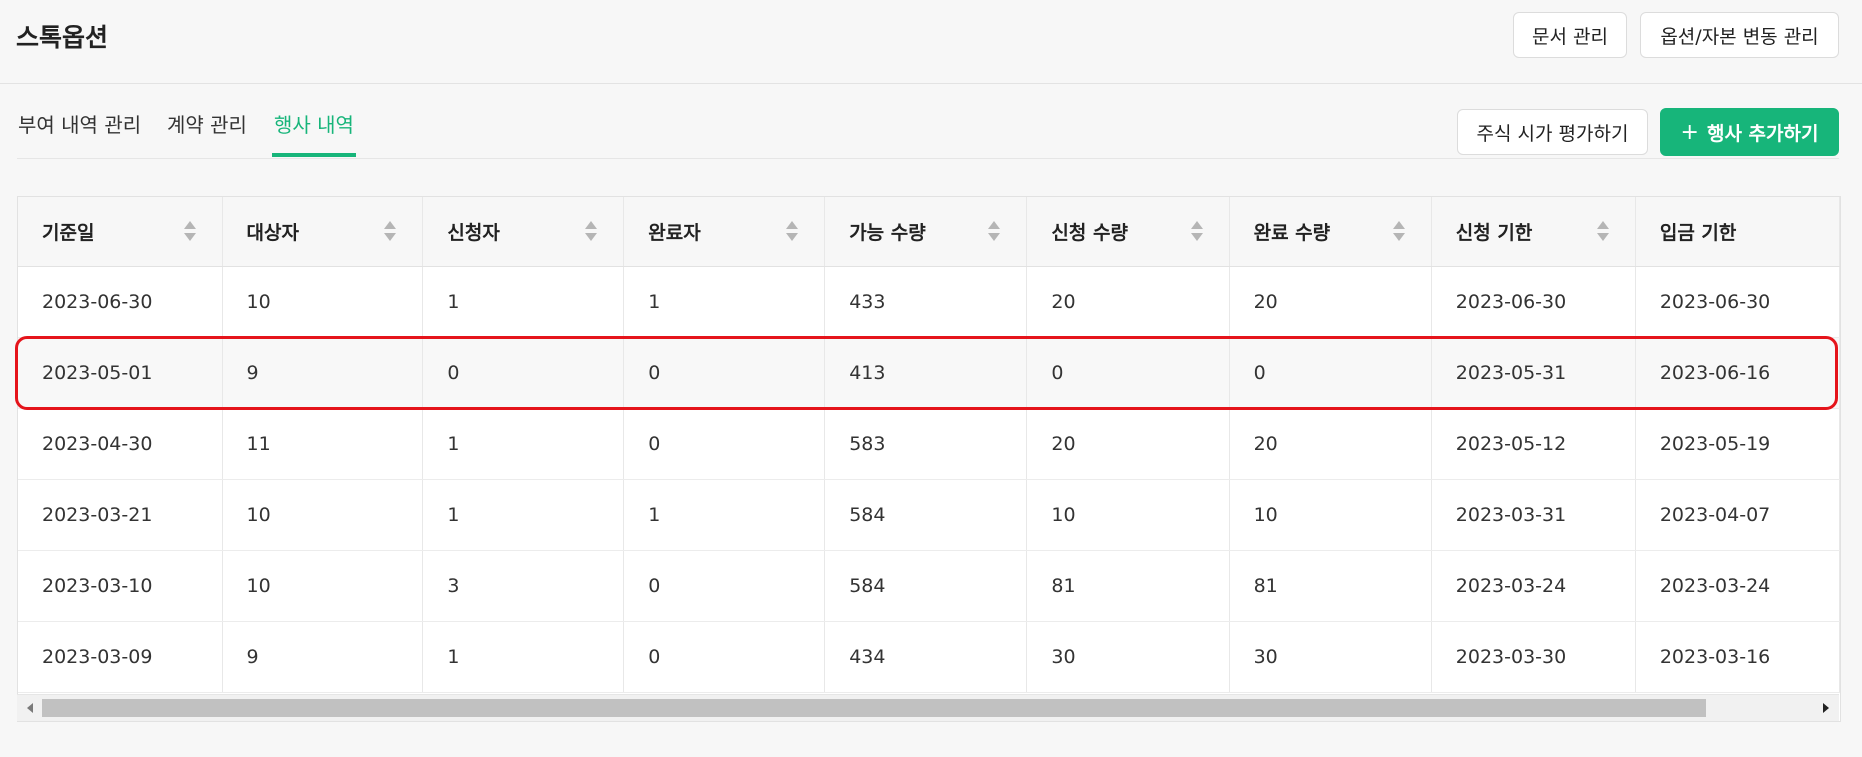 This screenshot has width=1862, height=757. What do you see at coordinates (1494, 232) in the screenshot?
I see `column-label: 신청 기한` at bounding box center [1494, 232].